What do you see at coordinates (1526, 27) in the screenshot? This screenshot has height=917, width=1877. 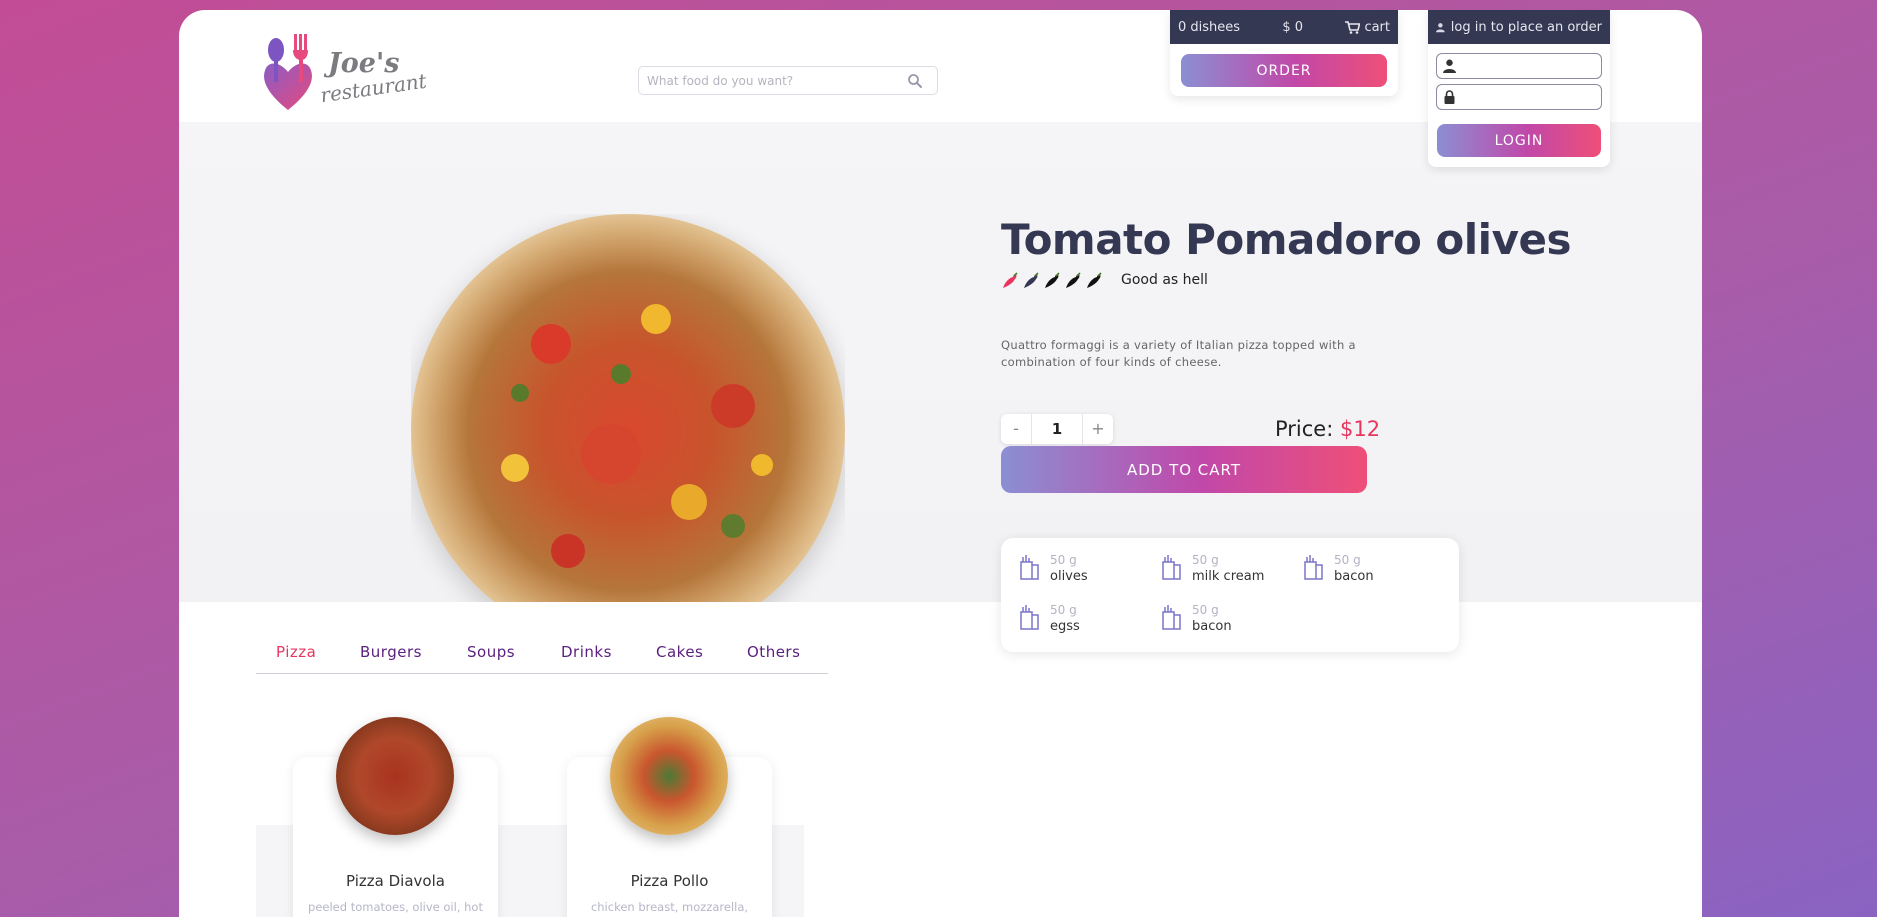 I see `login-prompt: log in to place an order` at bounding box center [1526, 27].